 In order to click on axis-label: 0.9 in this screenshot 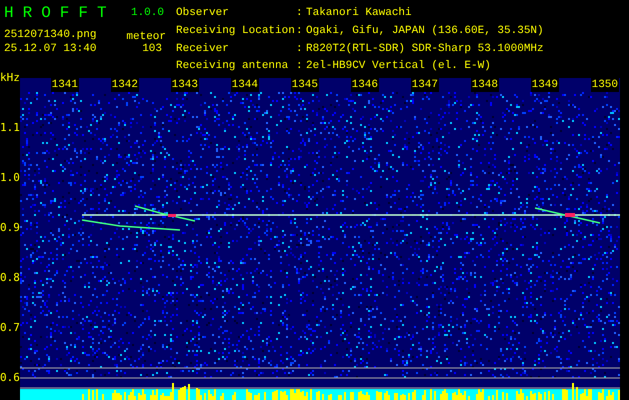, I will do `click(10, 228)`.